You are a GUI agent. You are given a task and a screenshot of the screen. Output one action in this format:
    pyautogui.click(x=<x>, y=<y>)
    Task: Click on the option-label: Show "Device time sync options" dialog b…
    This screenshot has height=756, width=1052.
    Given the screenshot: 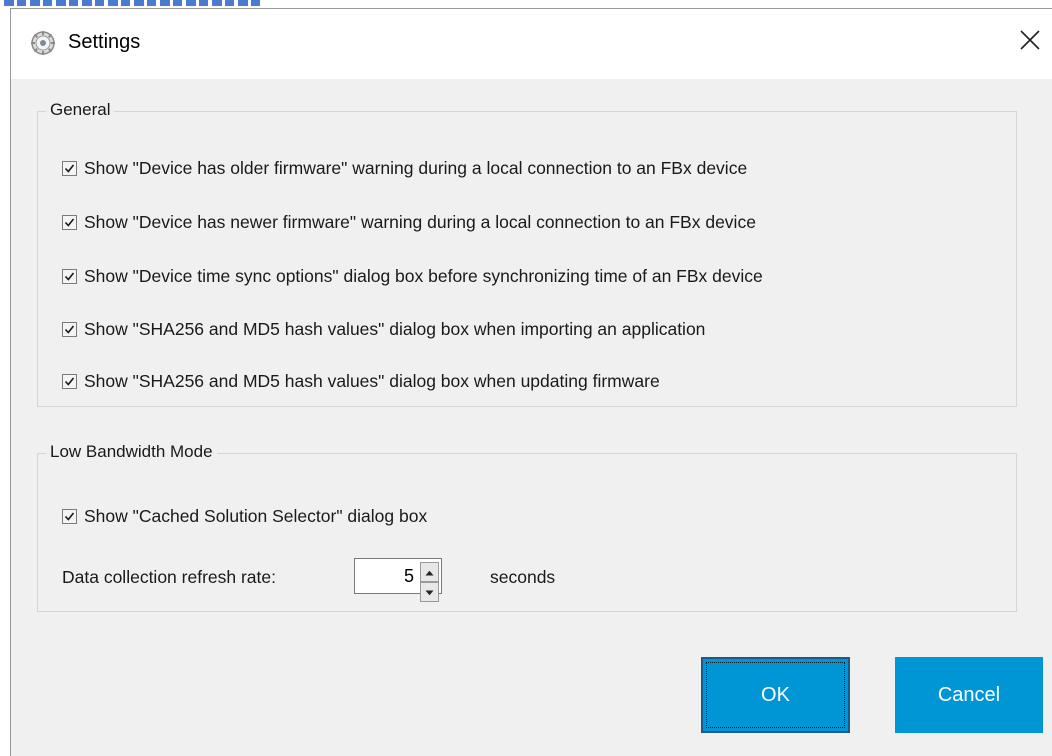 What is the action you would take?
    pyautogui.click(x=423, y=276)
    